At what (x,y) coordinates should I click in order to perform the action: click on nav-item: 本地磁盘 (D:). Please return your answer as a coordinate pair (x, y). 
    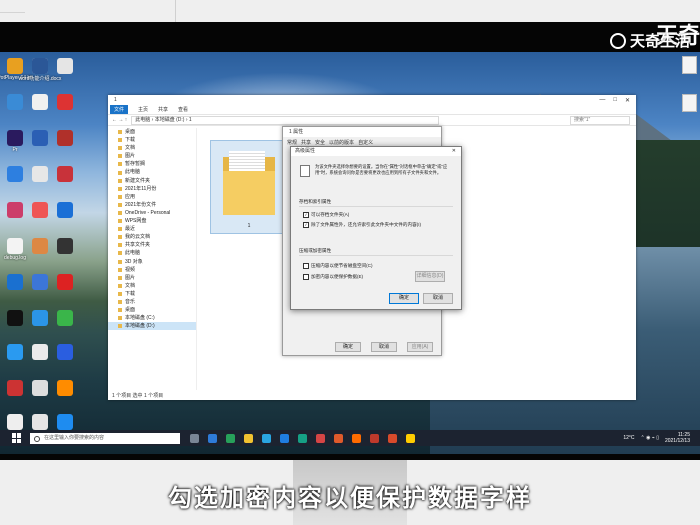
    Looking at the image, I should click on (152, 326).